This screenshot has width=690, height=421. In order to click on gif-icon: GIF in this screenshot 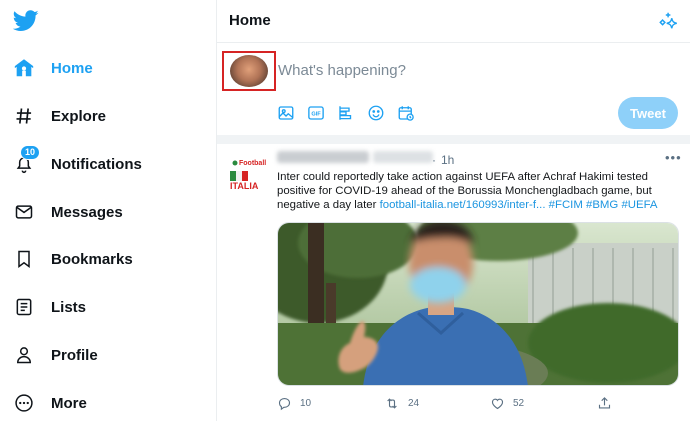, I will do `click(316, 113)`.